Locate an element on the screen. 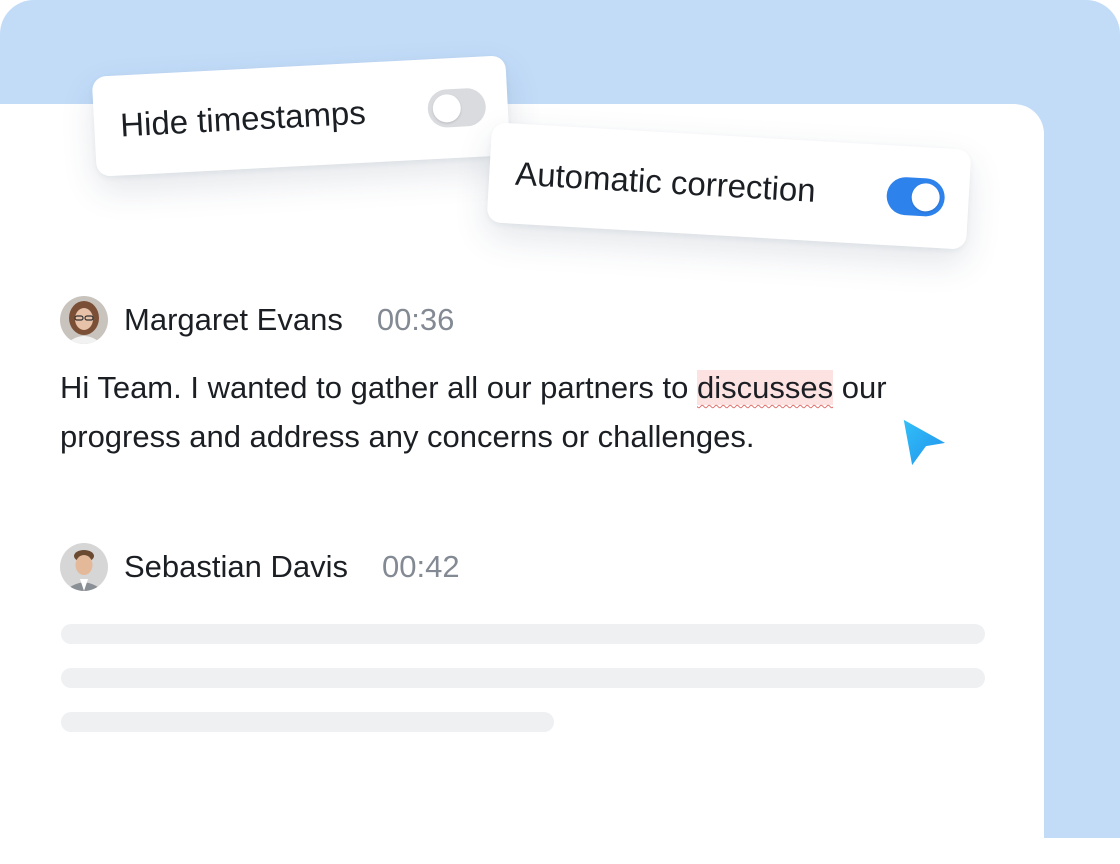 This screenshot has height=864, width=1120. speaker-timestamp: 00:42 is located at coordinates (421, 566).